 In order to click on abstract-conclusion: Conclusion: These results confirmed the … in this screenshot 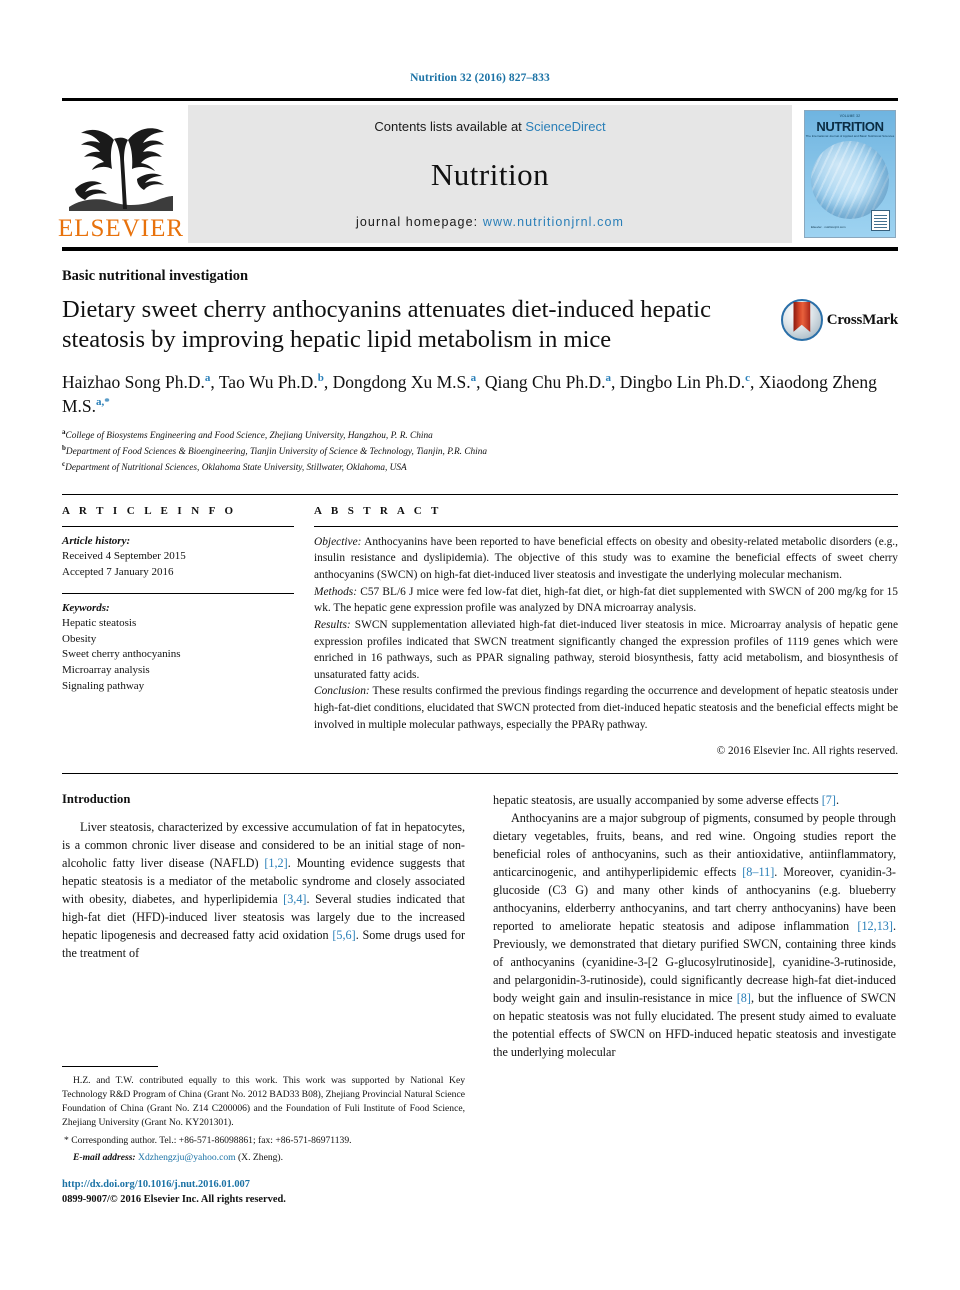, I will do `click(606, 708)`.